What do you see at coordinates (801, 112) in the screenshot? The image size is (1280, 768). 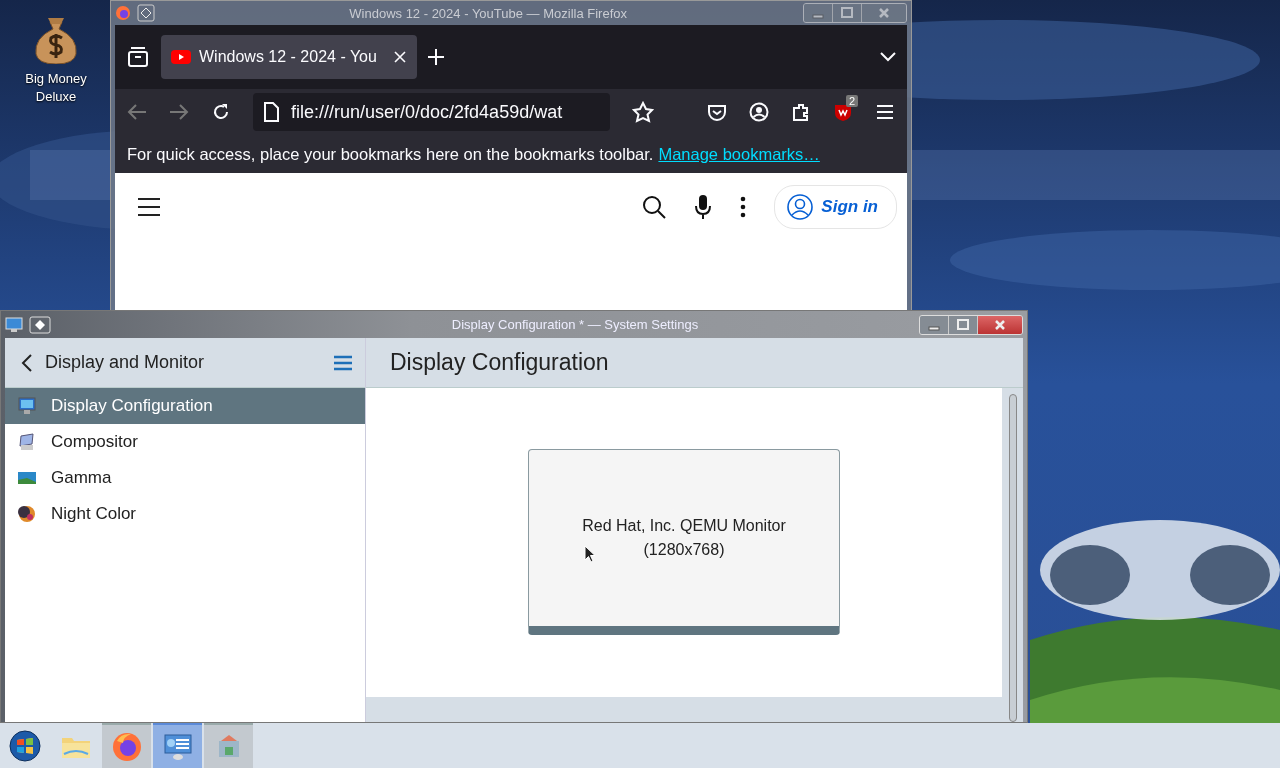 I see `puzzle-icon` at bounding box center [801, 112].